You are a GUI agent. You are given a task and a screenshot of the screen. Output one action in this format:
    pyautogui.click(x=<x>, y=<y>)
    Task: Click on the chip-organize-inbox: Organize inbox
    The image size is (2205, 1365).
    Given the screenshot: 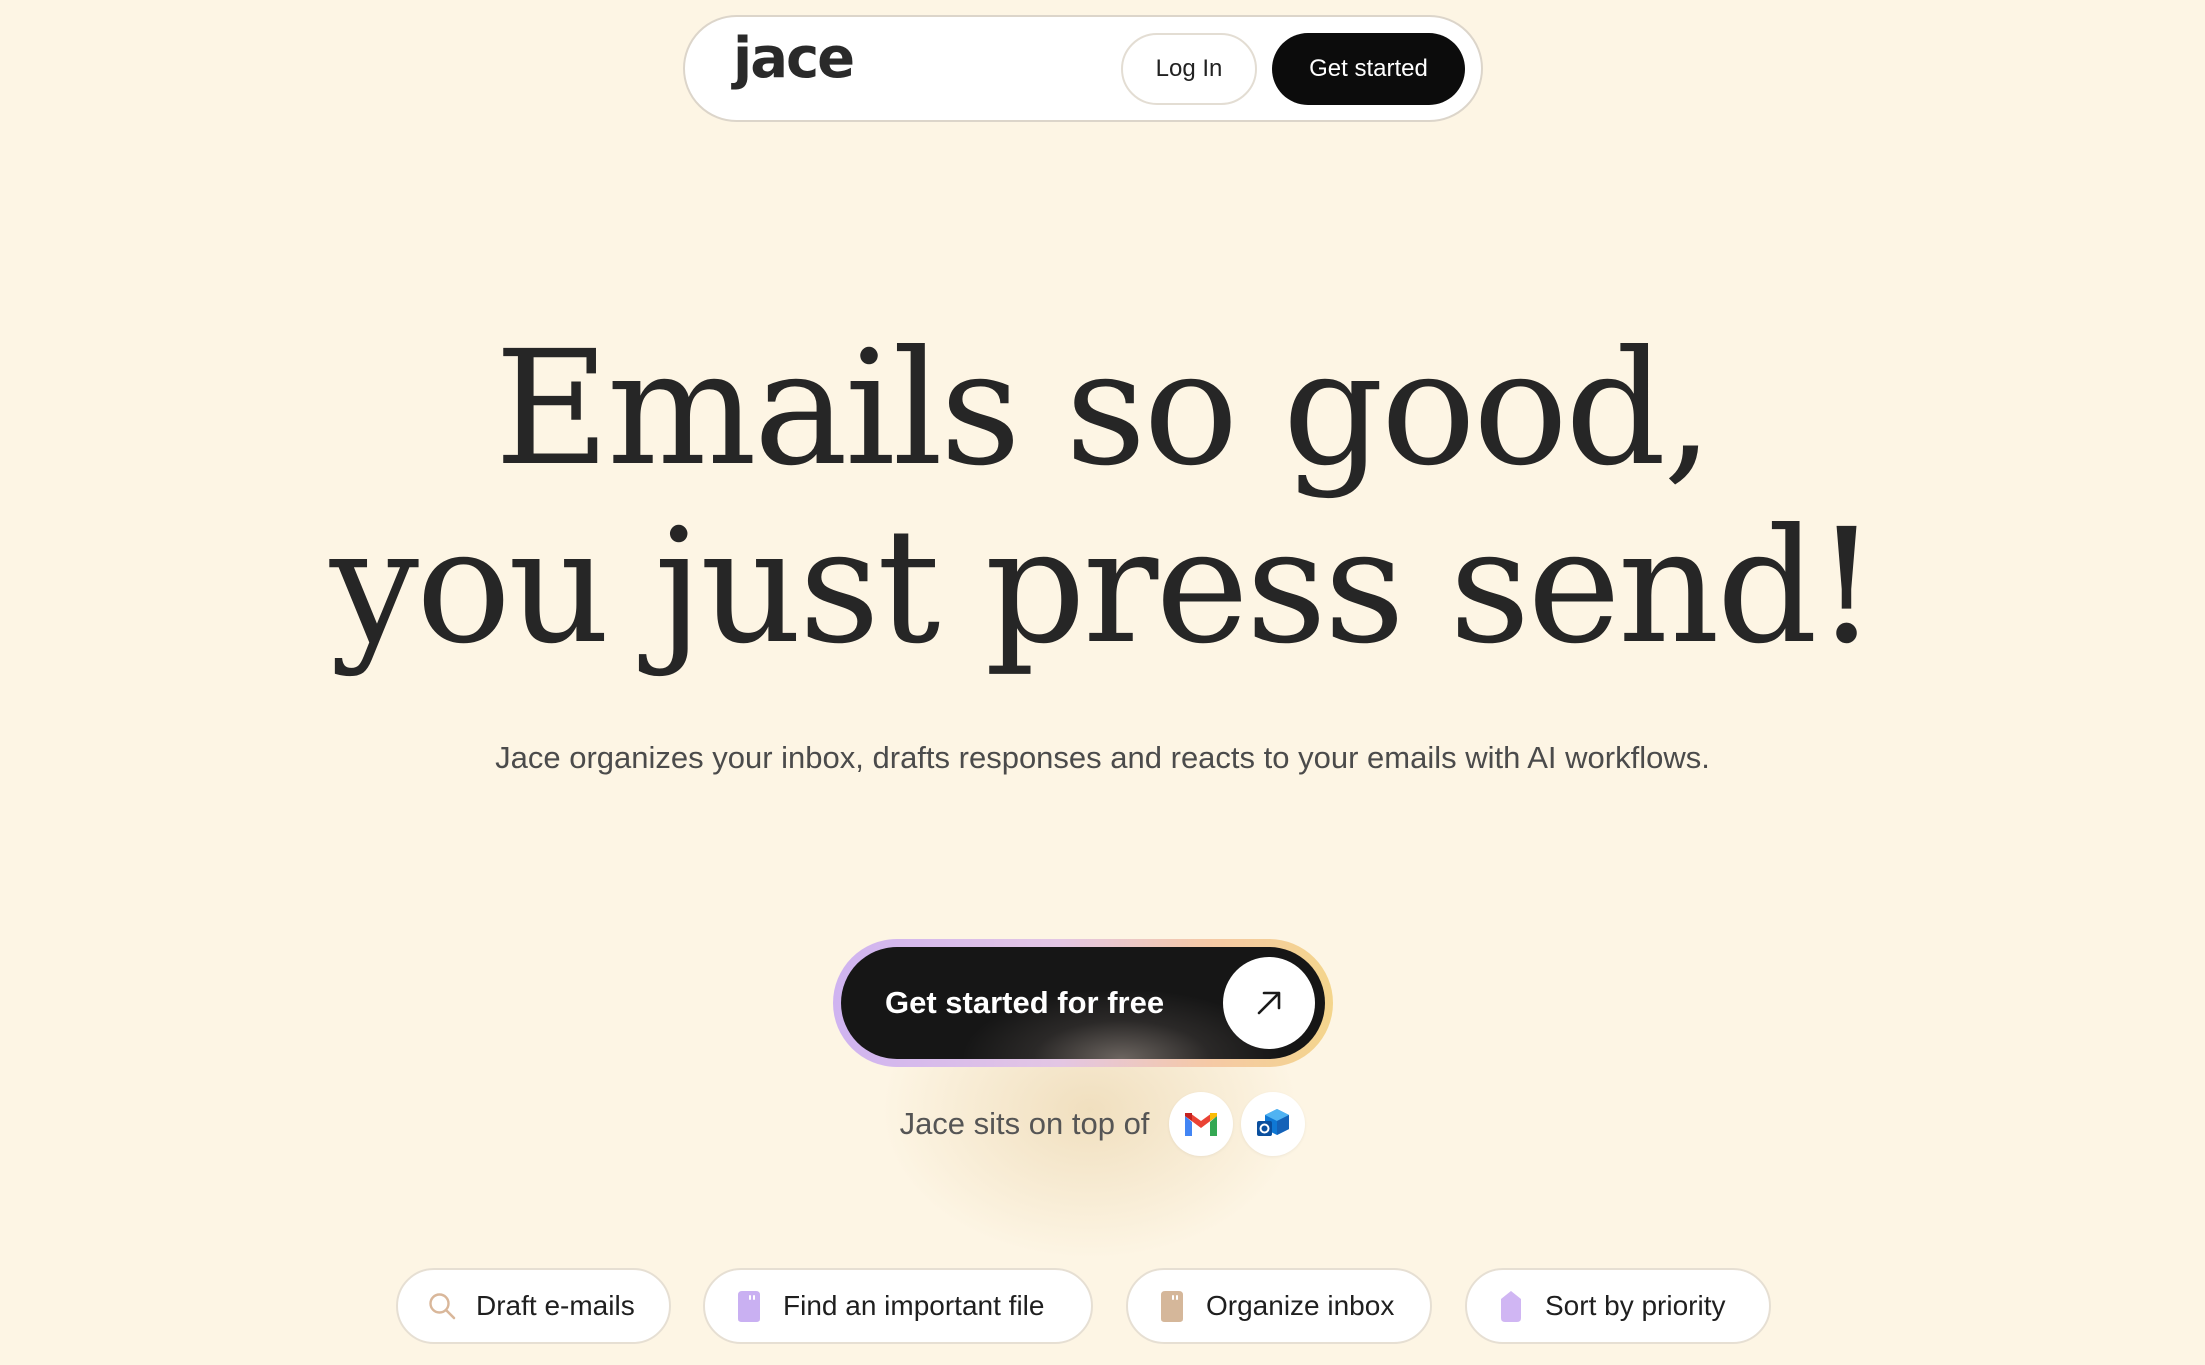 What is the action you would take?
    pyautogui.click(x=1279, y=1306)
    